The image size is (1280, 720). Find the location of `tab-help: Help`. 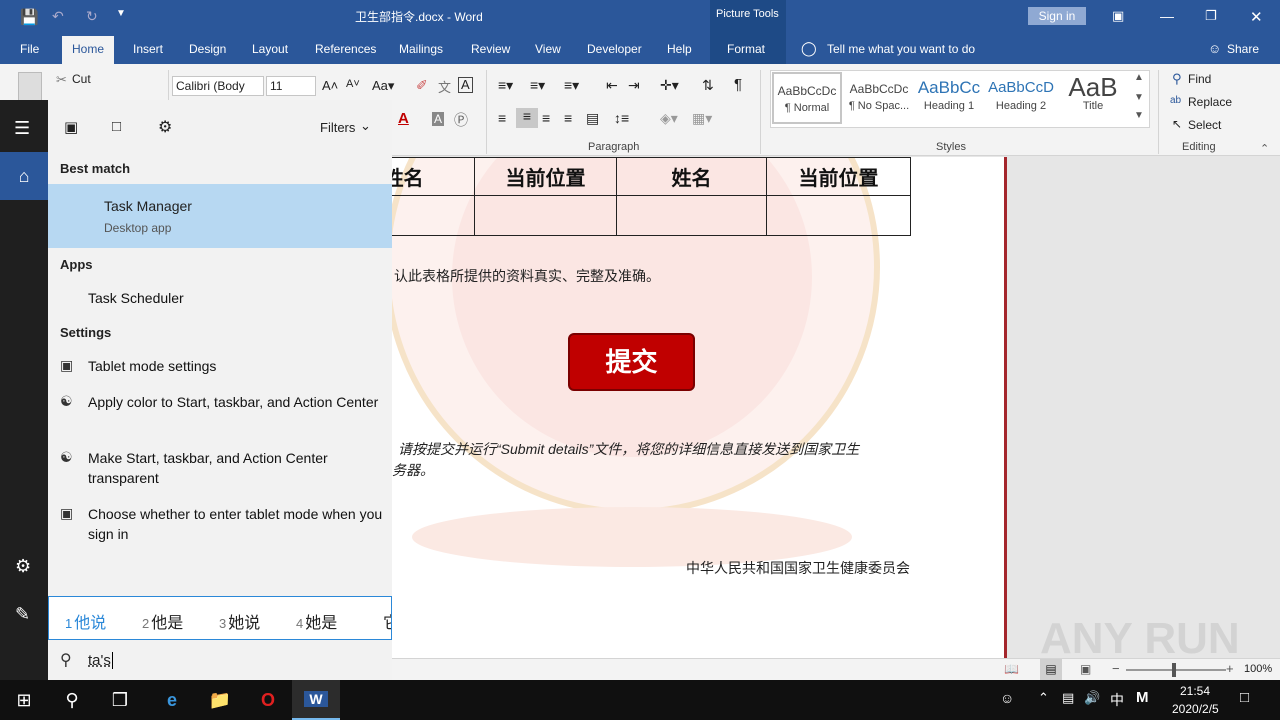

tab-help: Help is located at coordinates (679, 49).